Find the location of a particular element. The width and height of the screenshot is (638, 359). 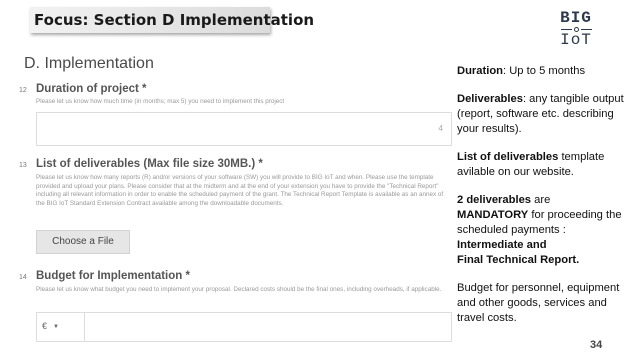

logo-text-top: BIG is located at coordinates (576, 18).